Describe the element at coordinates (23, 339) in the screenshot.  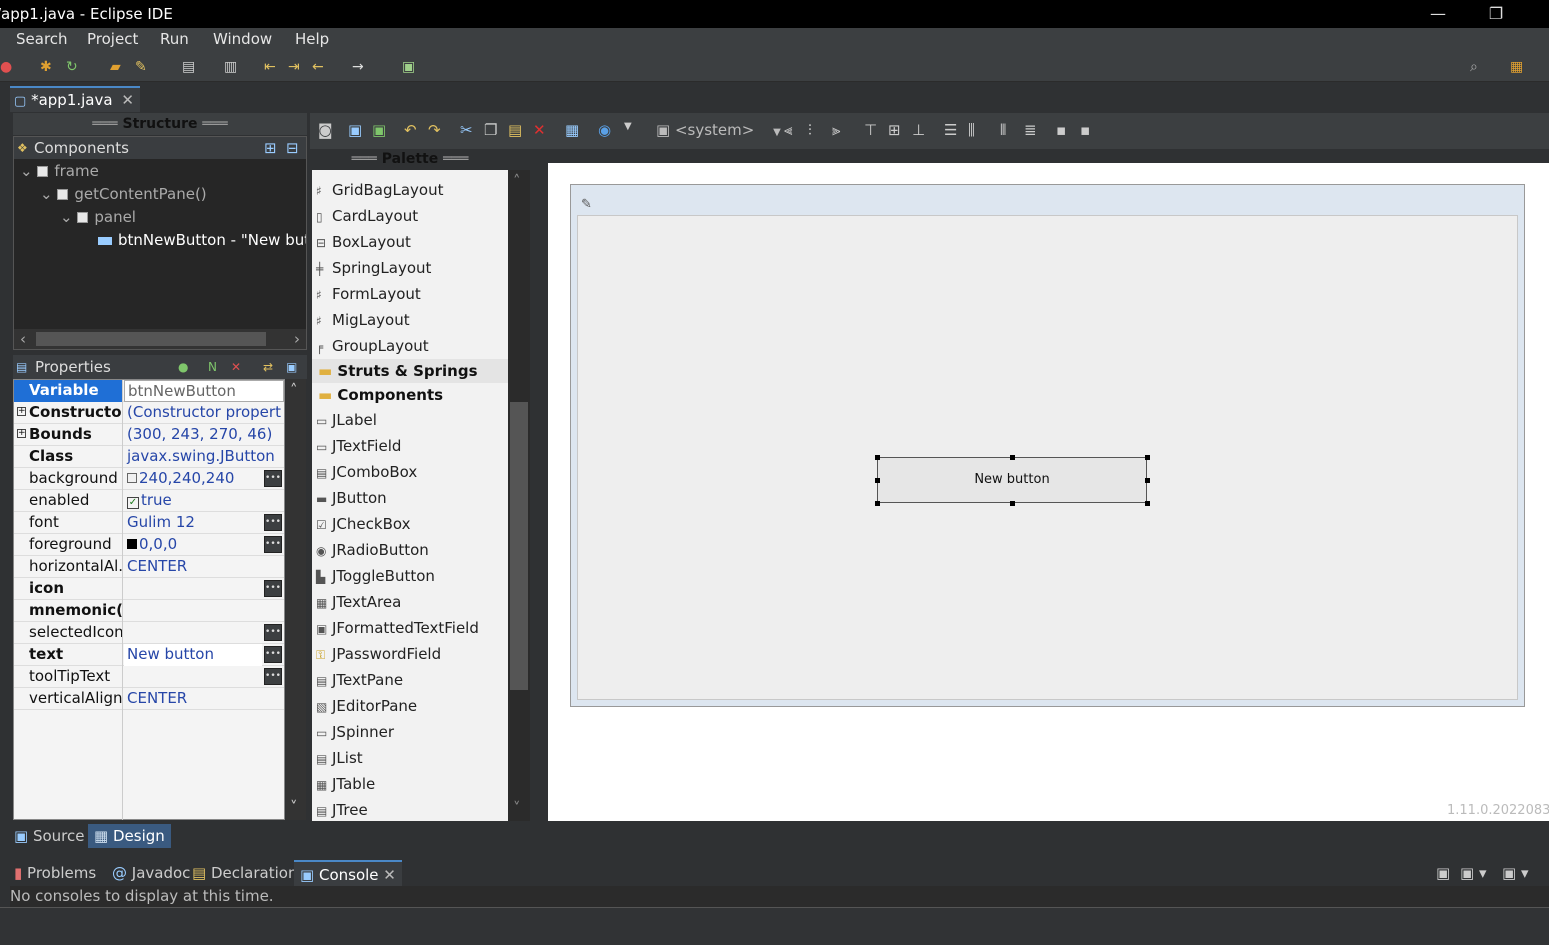
I see `chevron-left-icon: ‹` at that location.